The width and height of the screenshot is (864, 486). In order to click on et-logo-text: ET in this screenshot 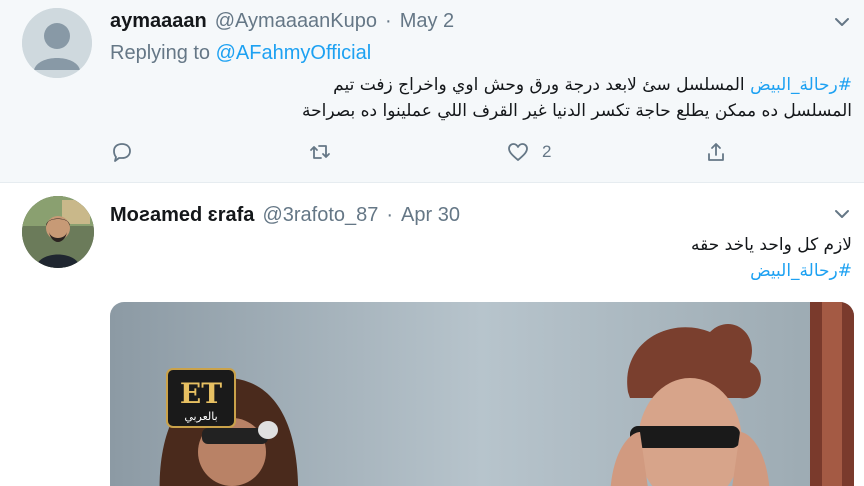, I will do `click(201, 393)`.